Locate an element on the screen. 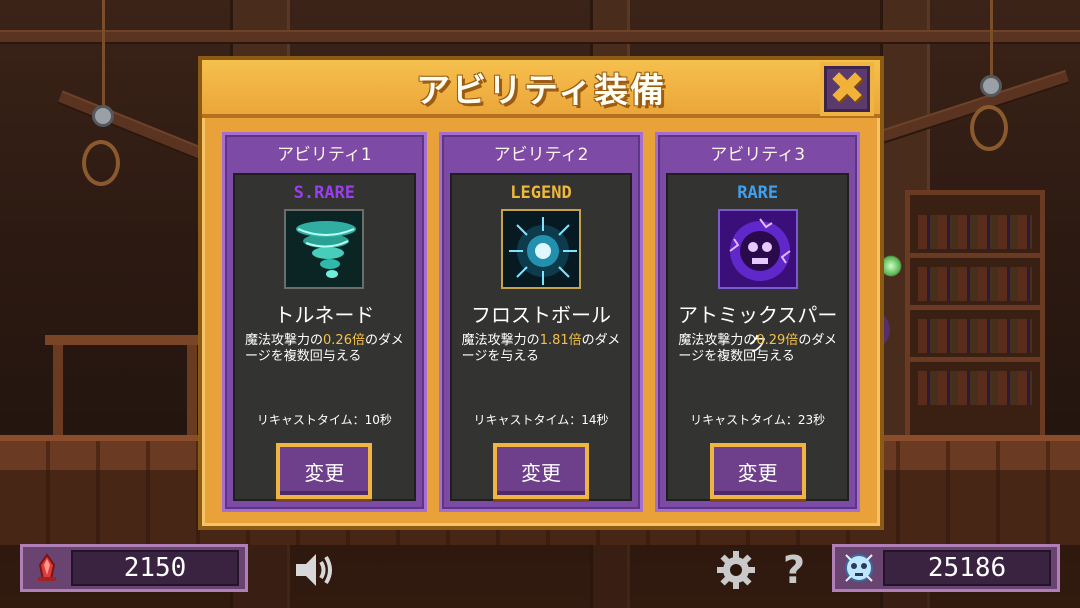  rarity-label: S.RARE is located at coordinates (324, 193).